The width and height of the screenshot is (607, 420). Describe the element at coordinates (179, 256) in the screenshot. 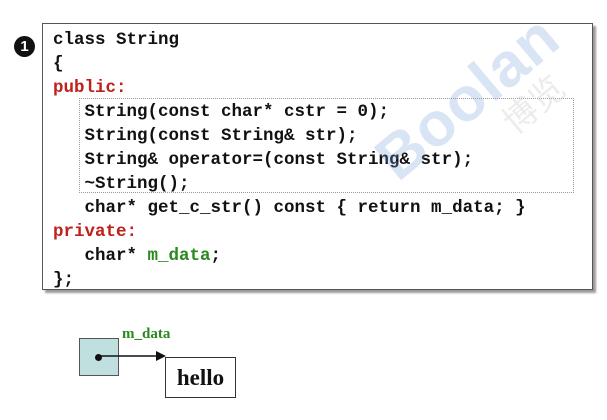

I see `member-name-text: m_data` at that location.